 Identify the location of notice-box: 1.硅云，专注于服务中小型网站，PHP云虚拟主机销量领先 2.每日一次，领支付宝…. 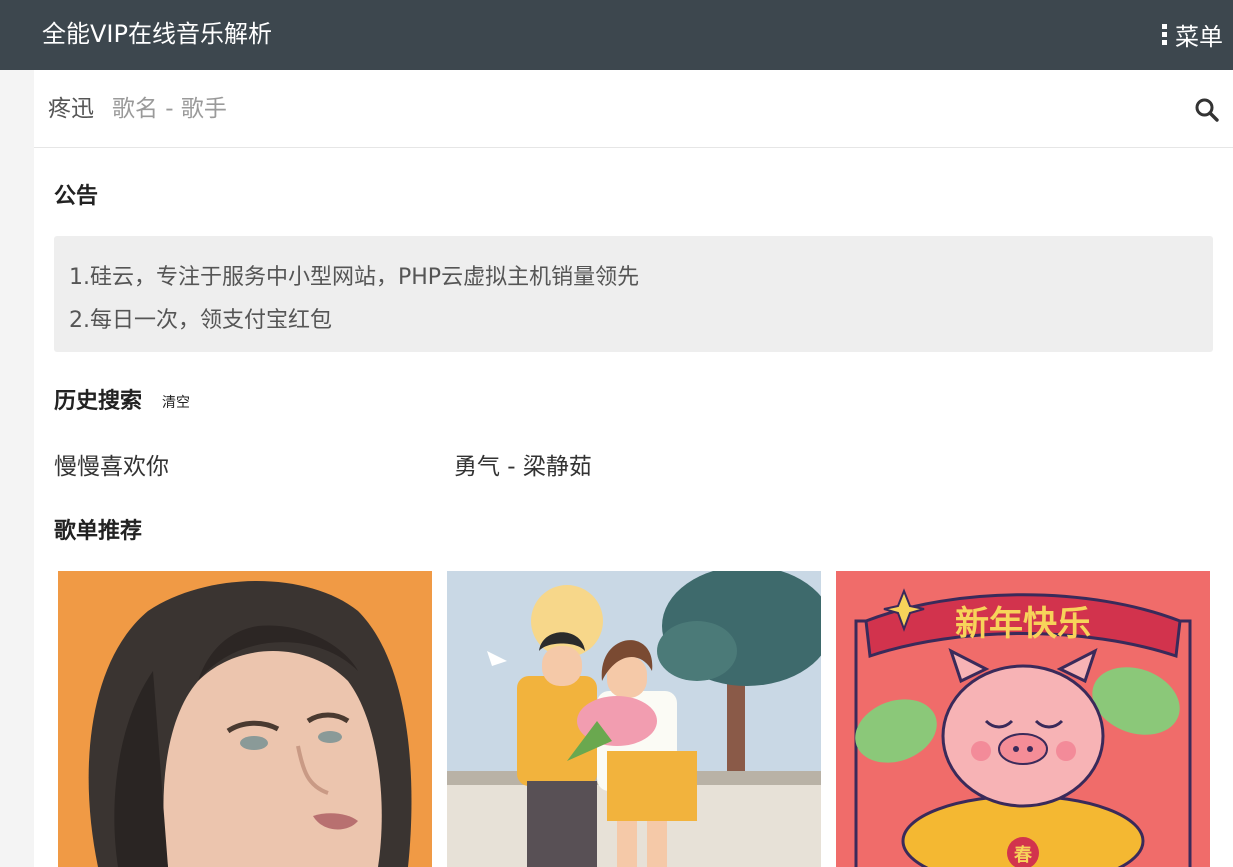
(633, 294).